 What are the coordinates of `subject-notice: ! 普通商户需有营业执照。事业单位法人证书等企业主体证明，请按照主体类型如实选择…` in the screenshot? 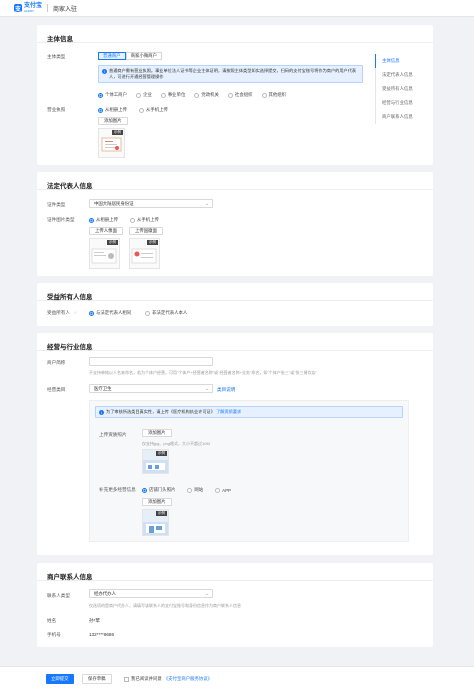 It's located at (230, 74).